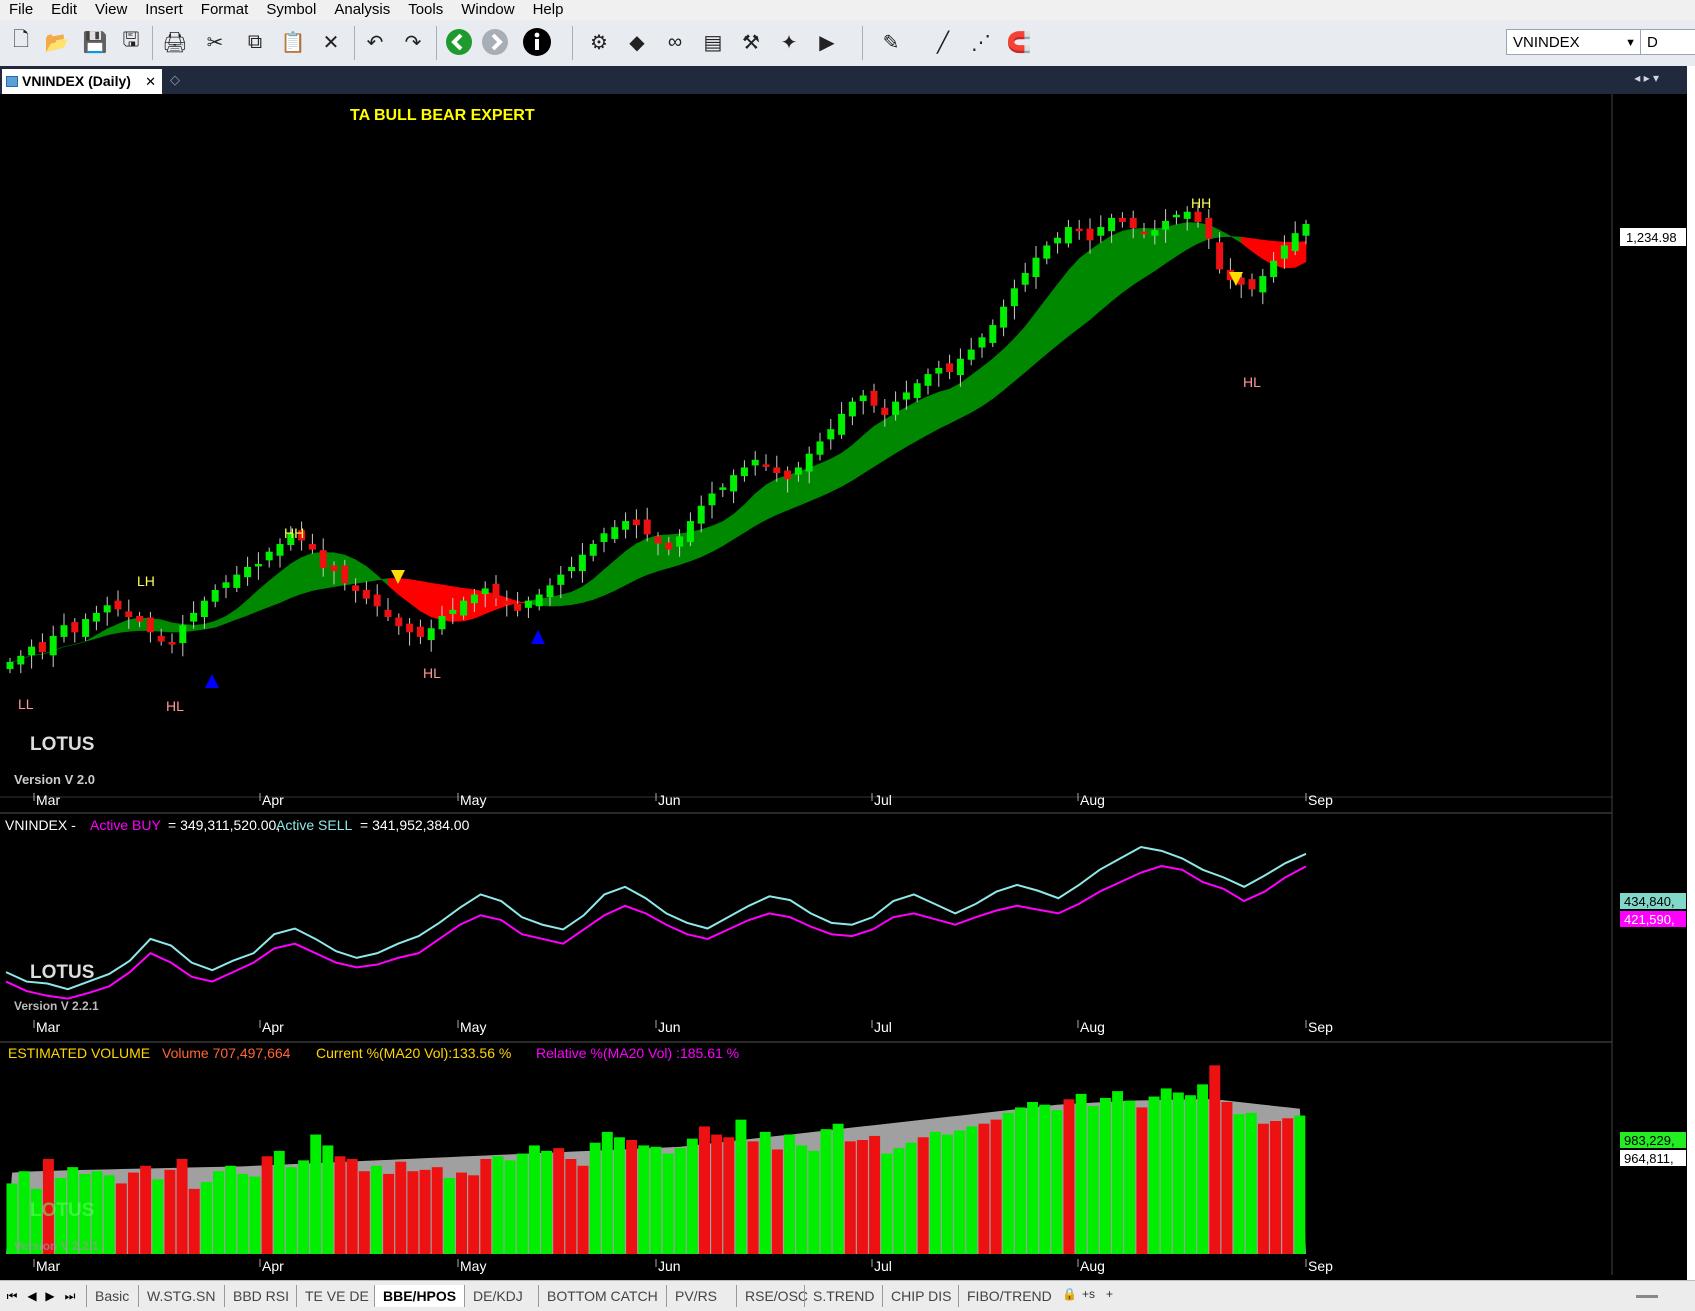 This screenshot has height=1311, width=1695. I want to click on new-file-icon: 🗋, so click(21, 42).